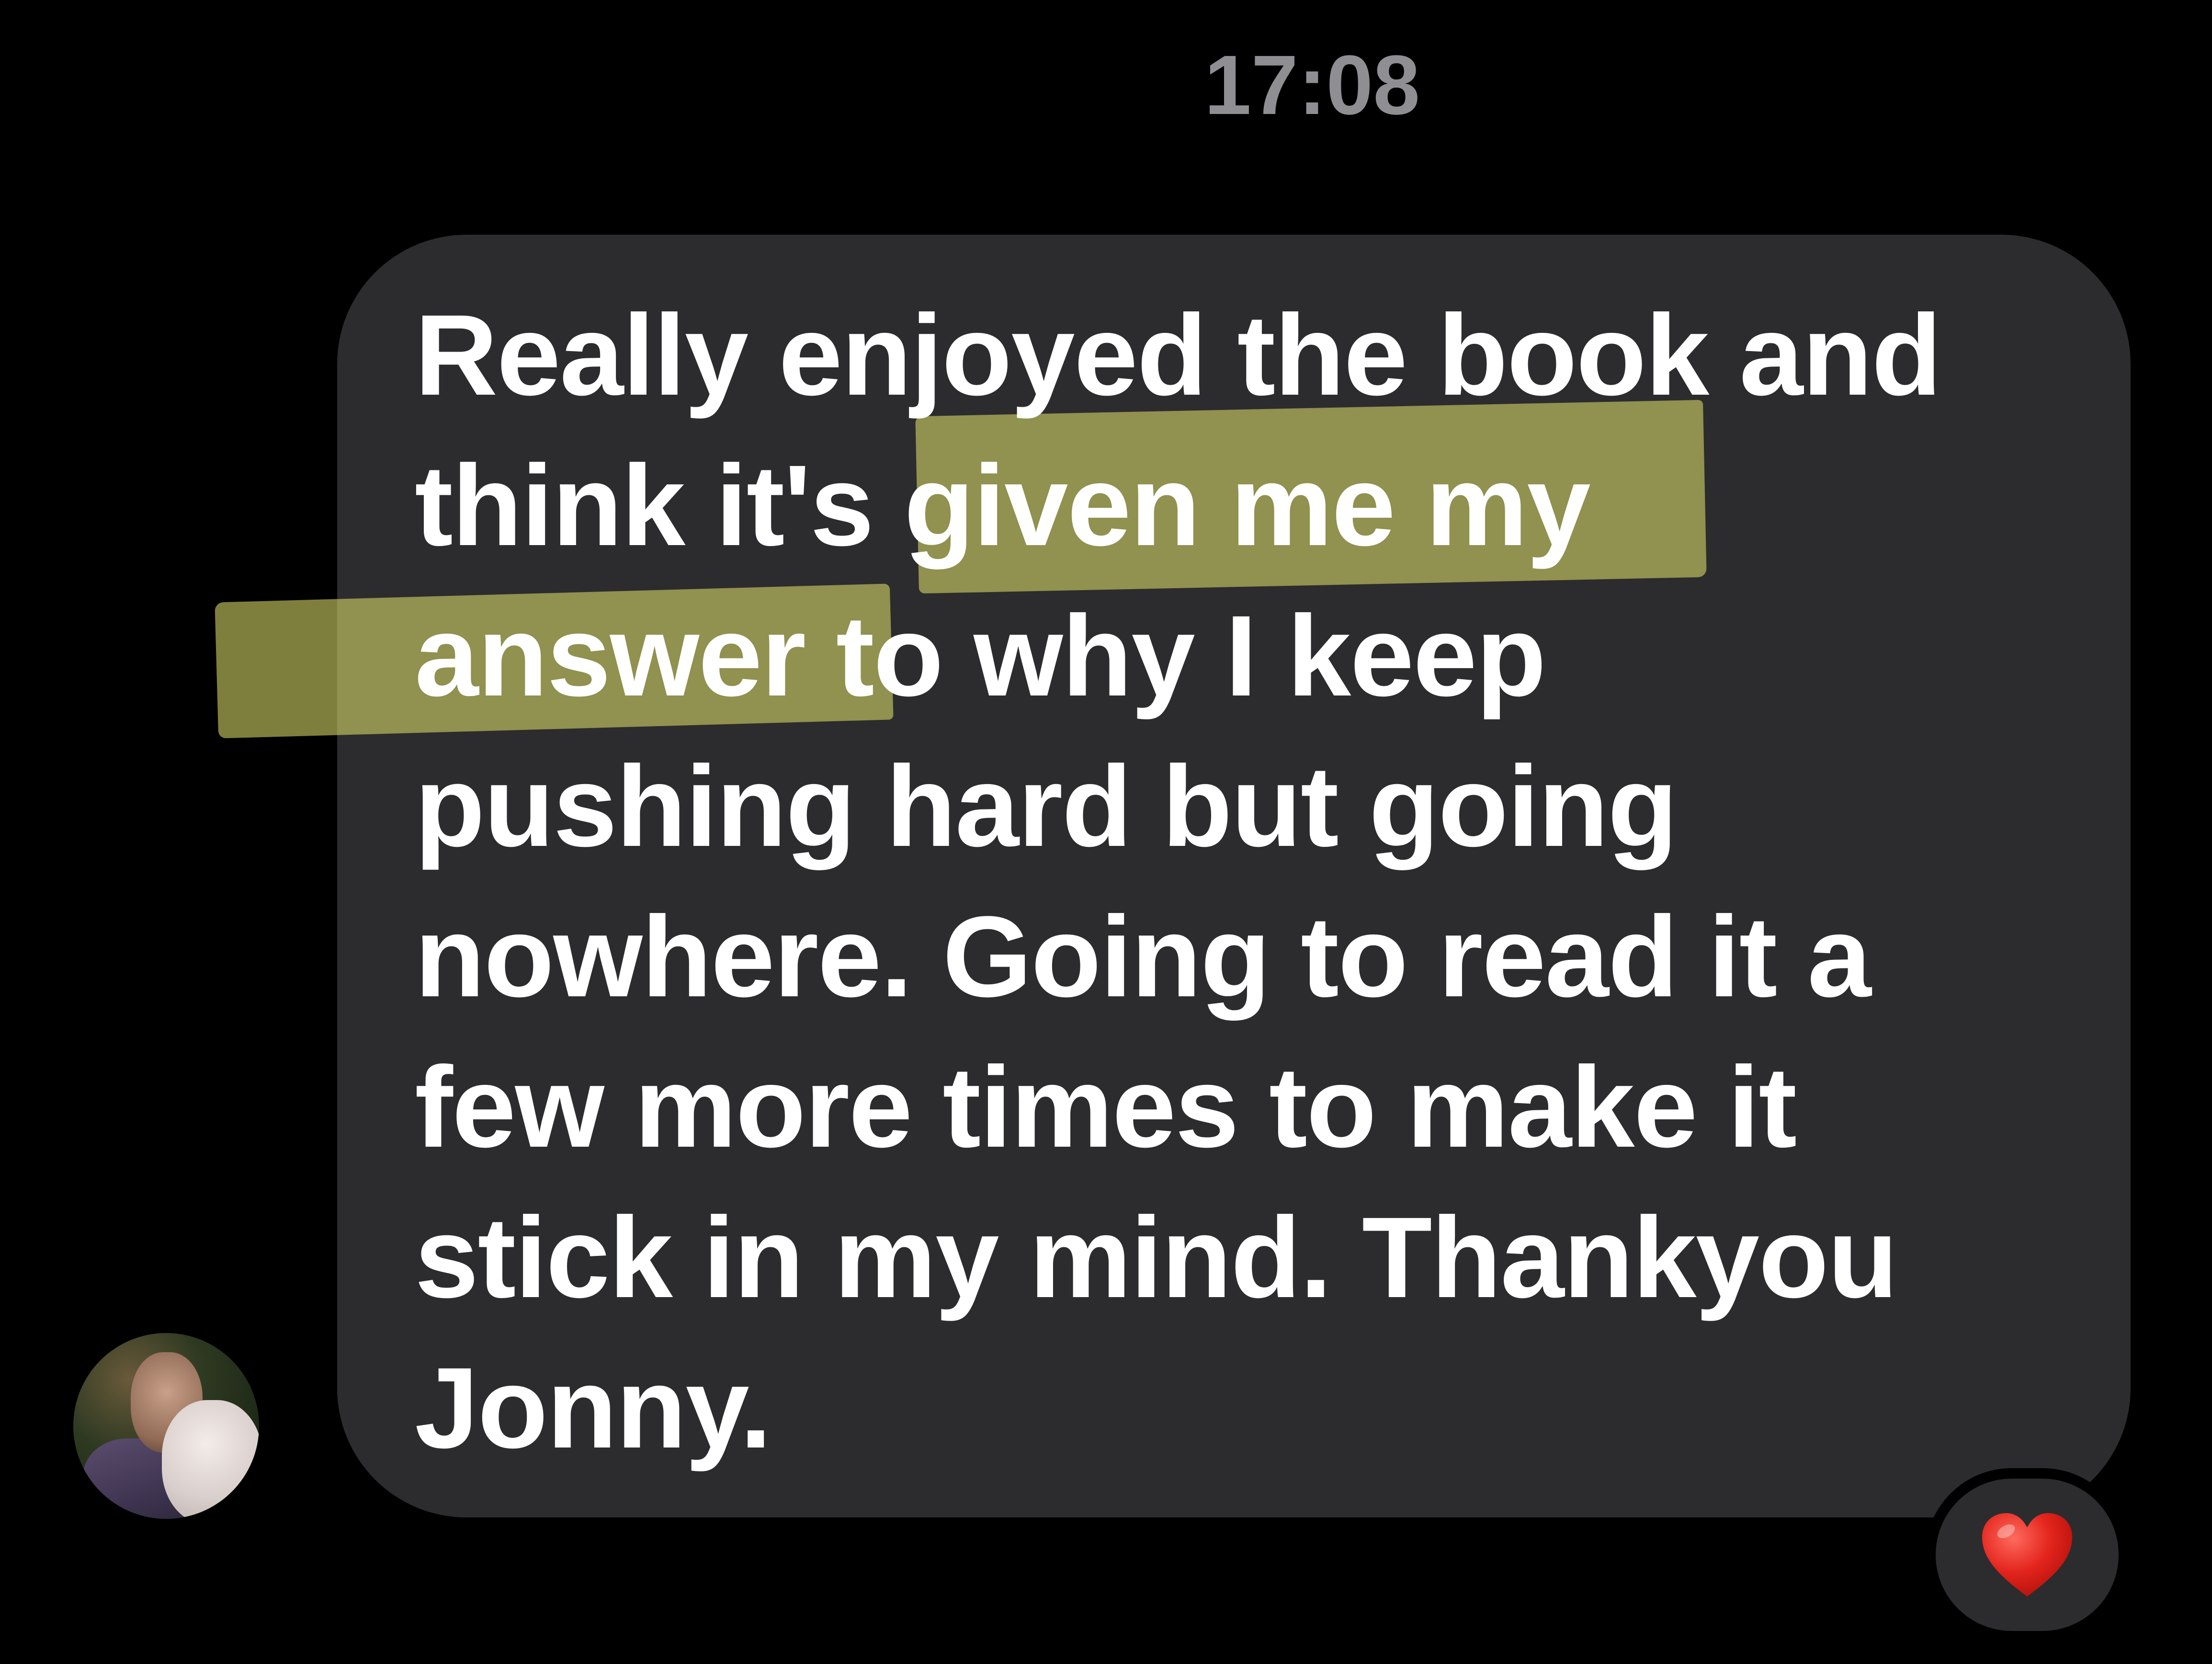 This screenshot has width=2212, height=1664. I want to click on red-heart-icon, so click(2027, 1554).